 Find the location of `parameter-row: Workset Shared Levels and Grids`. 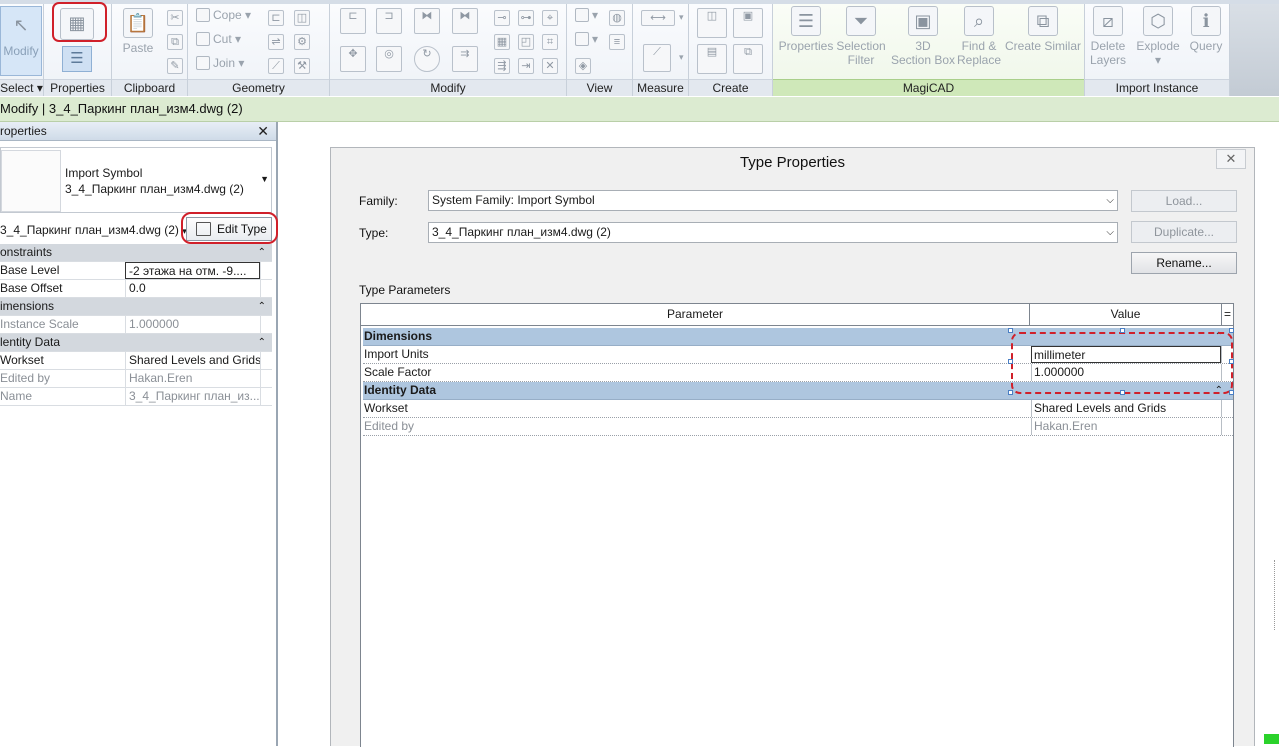

parameter-row: Workset Shared Levels and Grids is located at coordinates (798, 409).